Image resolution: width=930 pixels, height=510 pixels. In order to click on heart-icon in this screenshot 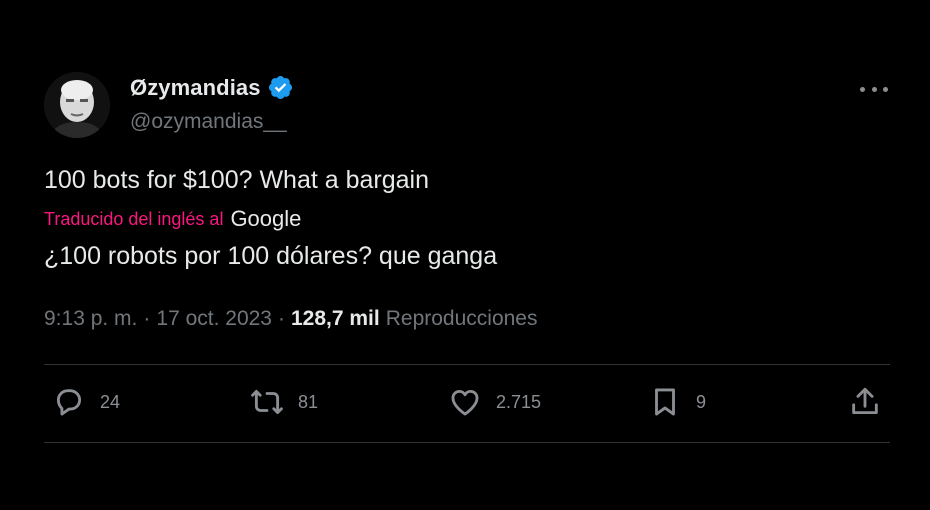, I will do `click(465, 402)`.